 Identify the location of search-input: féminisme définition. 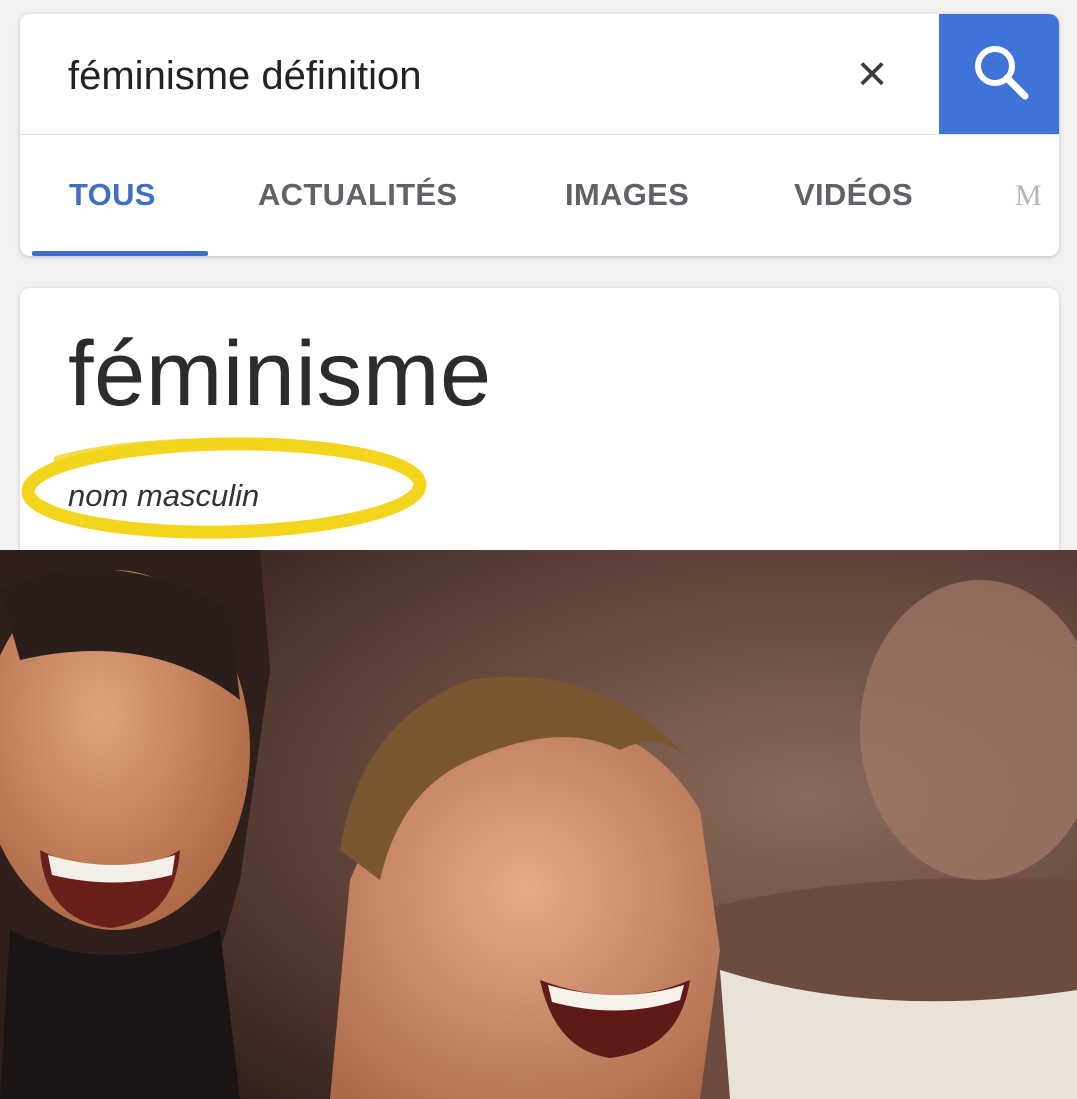
(245, 76).